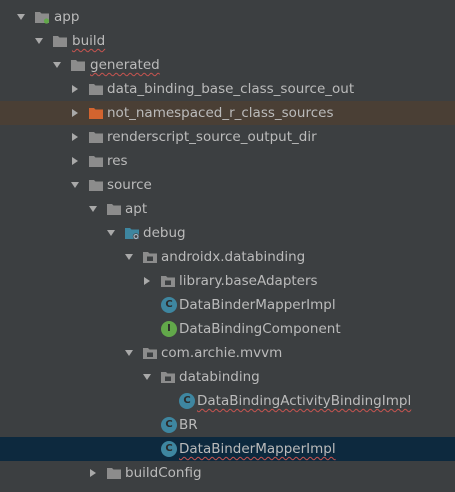  Describe the element at coordinates (96, 113) in the screenshot. I see `excluded-folder-icon` at that location.